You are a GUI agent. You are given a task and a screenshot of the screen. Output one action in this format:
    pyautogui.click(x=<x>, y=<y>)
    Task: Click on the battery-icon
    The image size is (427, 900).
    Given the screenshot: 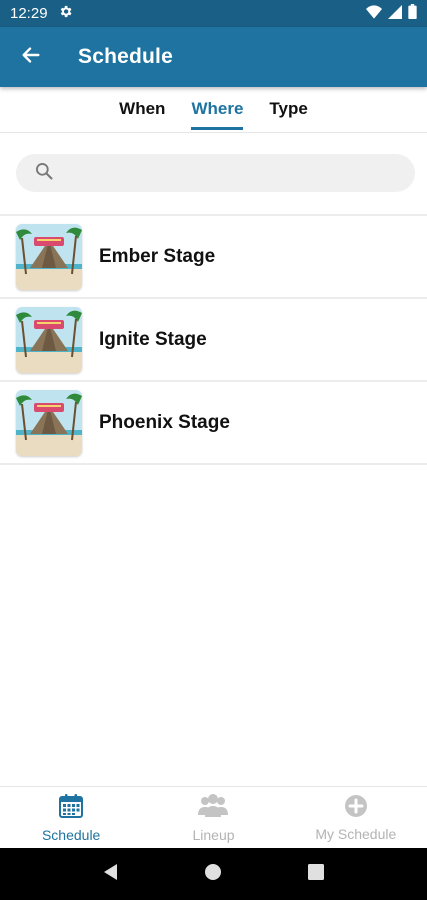 What is the action you would take?
    pyautogui.click(x=412, y=13)
    